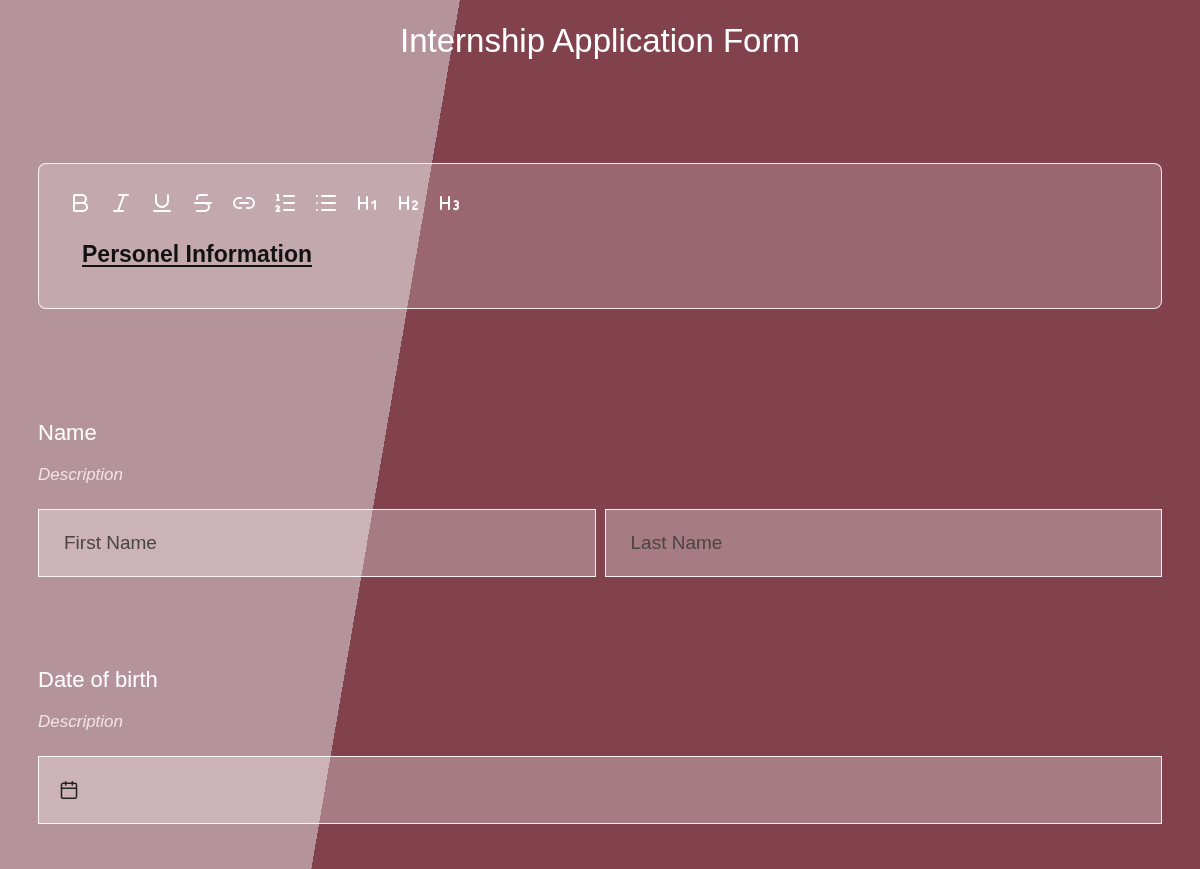 The width and height of the screenshot is (1200, 869). What do you see at coordinates (203, 203) in the screenshot?
I see `strikethrough-icon` at bounding box center [203, 203].